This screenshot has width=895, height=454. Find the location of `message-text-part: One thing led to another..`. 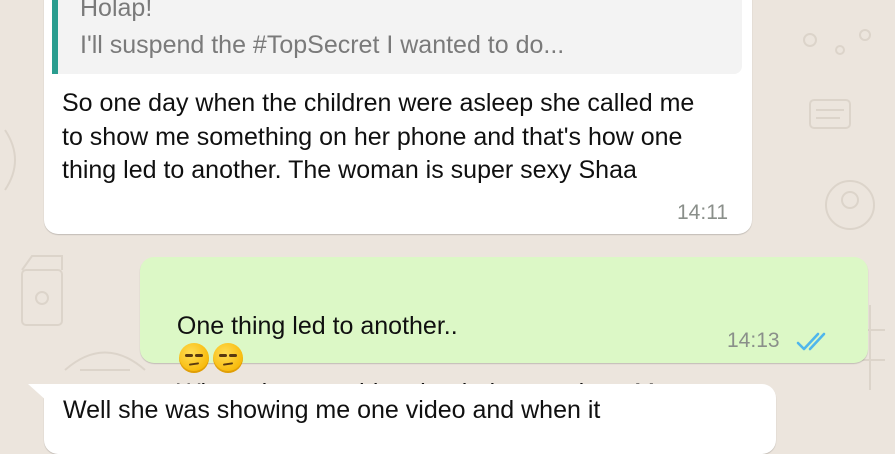

message-text-part: One thing led to another.. is located at coordinates (317, 325).